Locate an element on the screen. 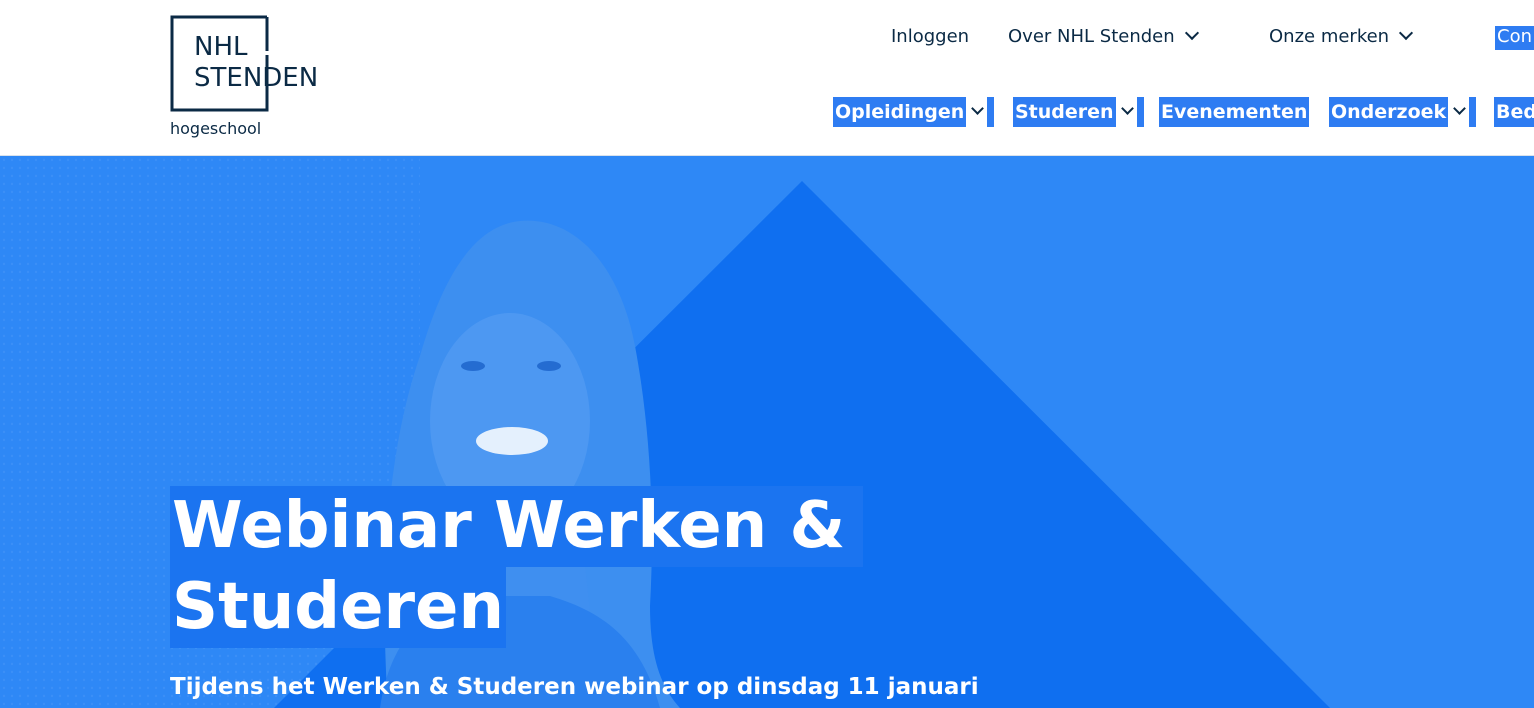 This screenshot has height=708, width=1534. logo-text-line2: STENDEN is located at coordinates (256, 78).